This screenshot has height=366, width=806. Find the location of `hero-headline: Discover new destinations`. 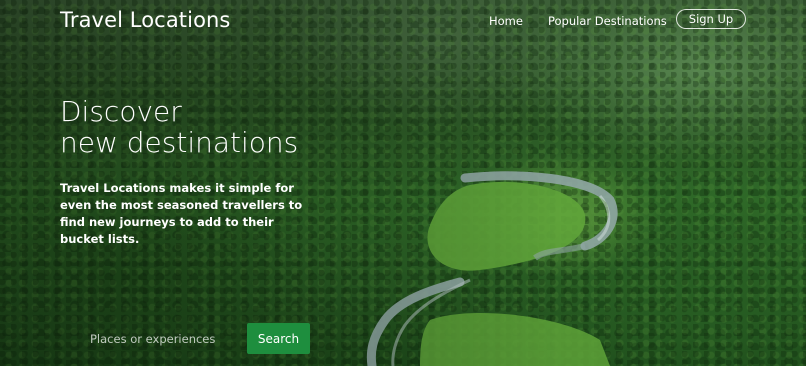

hero-headline: Discover new destinations is located at coordinates (179, 127).